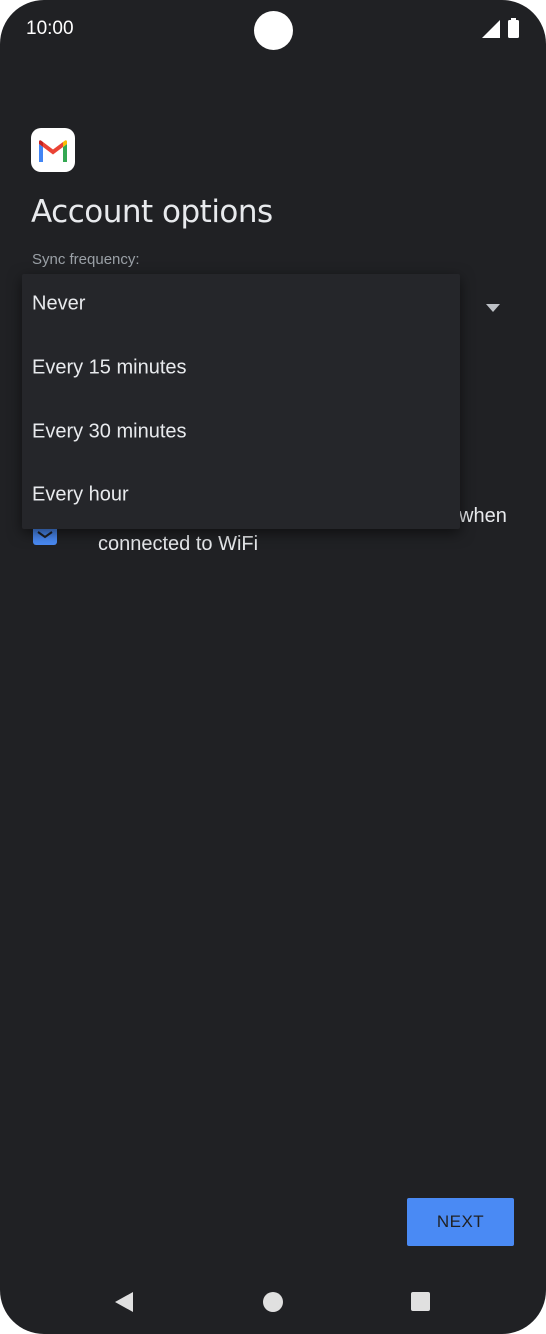 This screenshot has height=1334, width=546. I want to click on menu-item-label: Every 30 minutes, so click(109, 431).